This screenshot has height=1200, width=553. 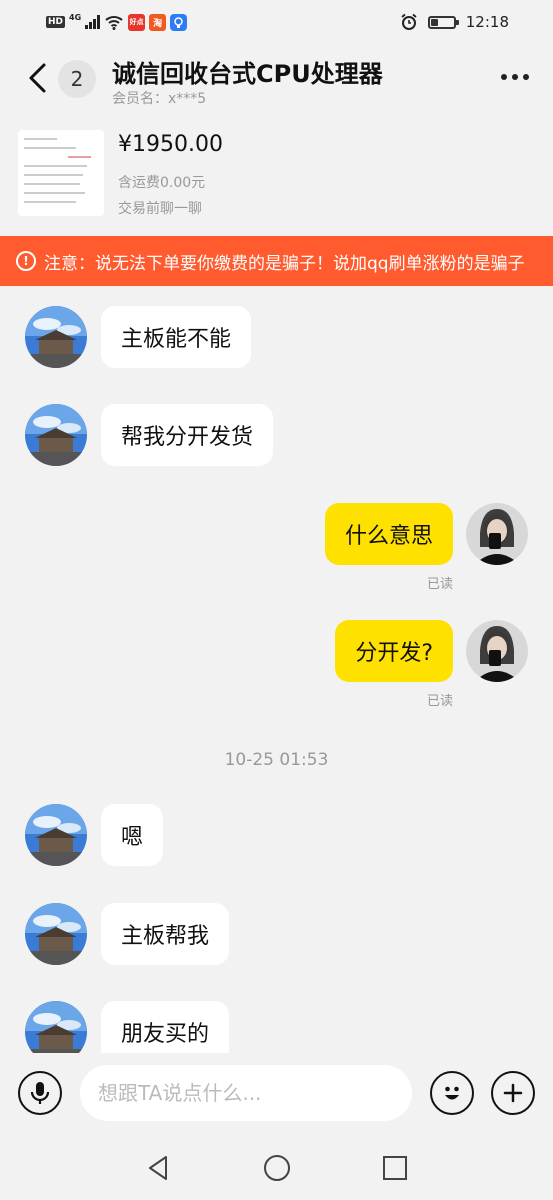 I want to click on product-card: ¥1950.00 含运费0.00元 交易前聊一聊, so click(x=276, y=176).